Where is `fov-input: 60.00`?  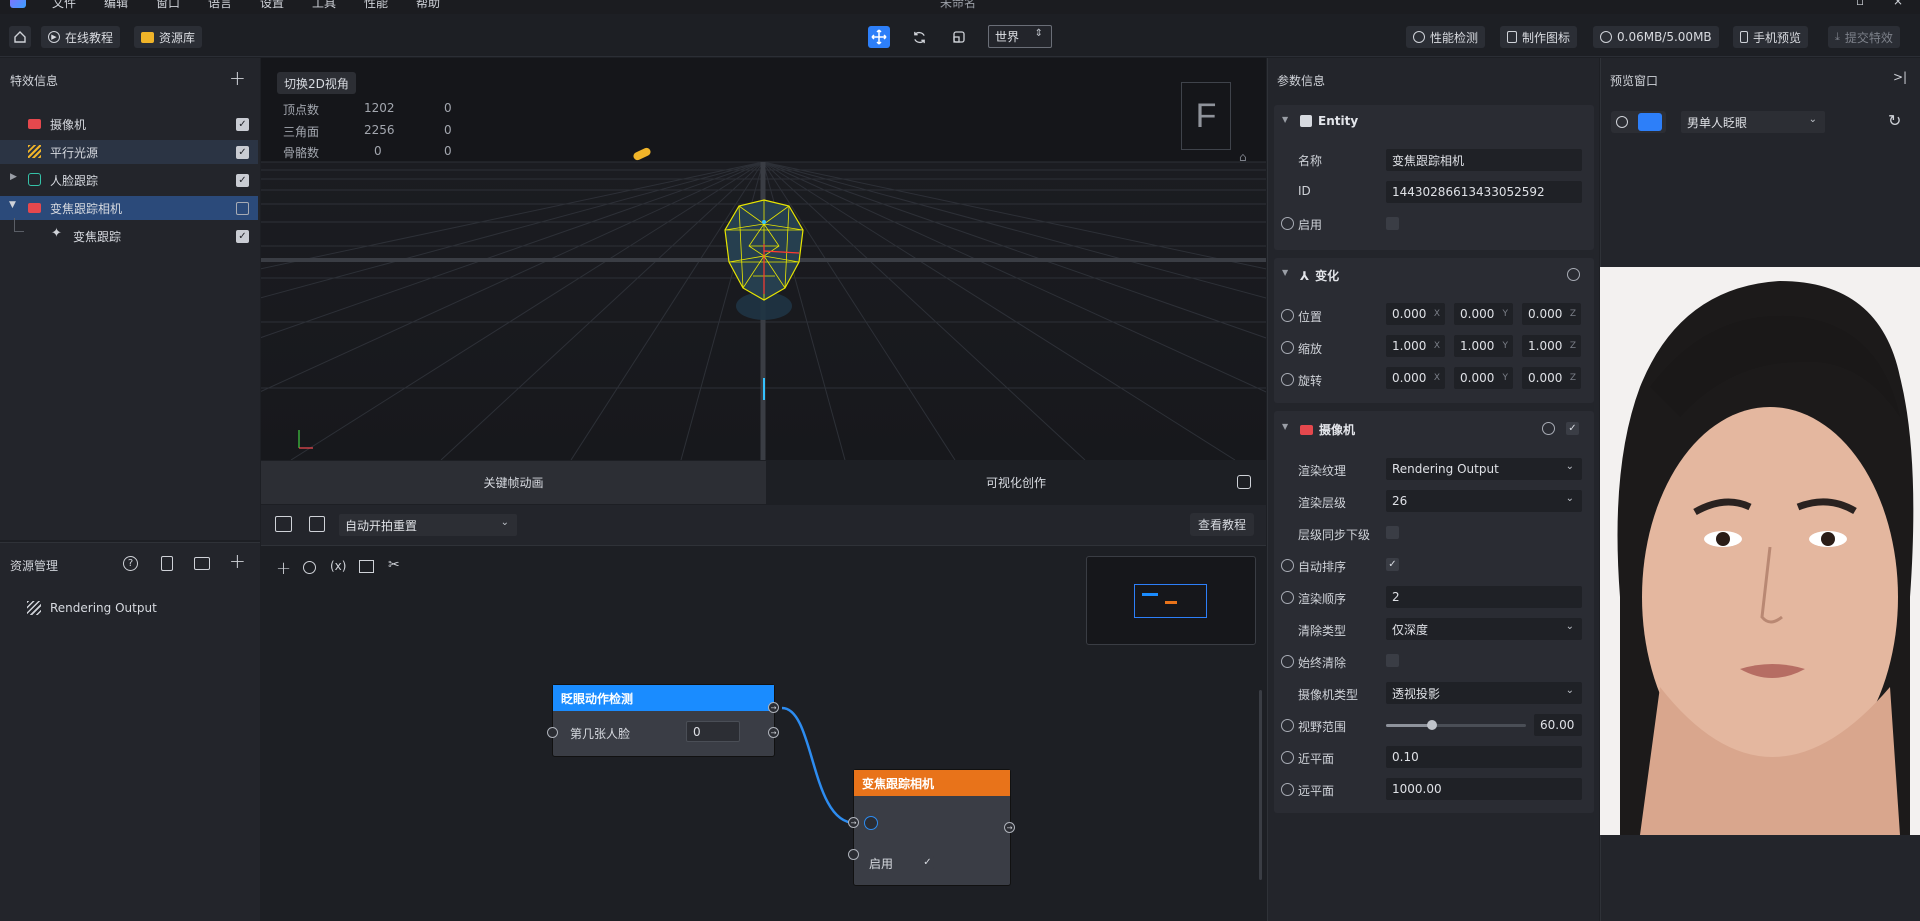 fov-input: 60.00 is located at coordinates (1558, 725).